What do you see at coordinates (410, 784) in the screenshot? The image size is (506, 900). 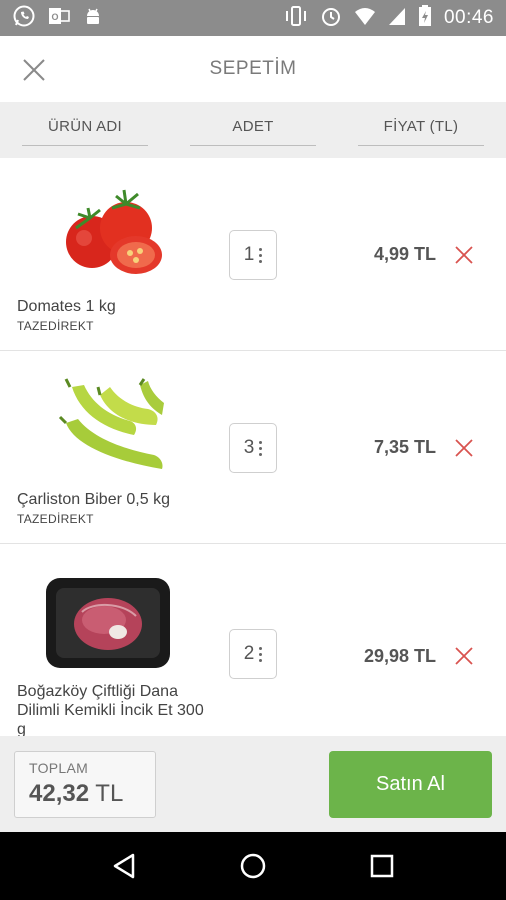 I see `buy-button: Satın Al` at bounding box center [410, 784].